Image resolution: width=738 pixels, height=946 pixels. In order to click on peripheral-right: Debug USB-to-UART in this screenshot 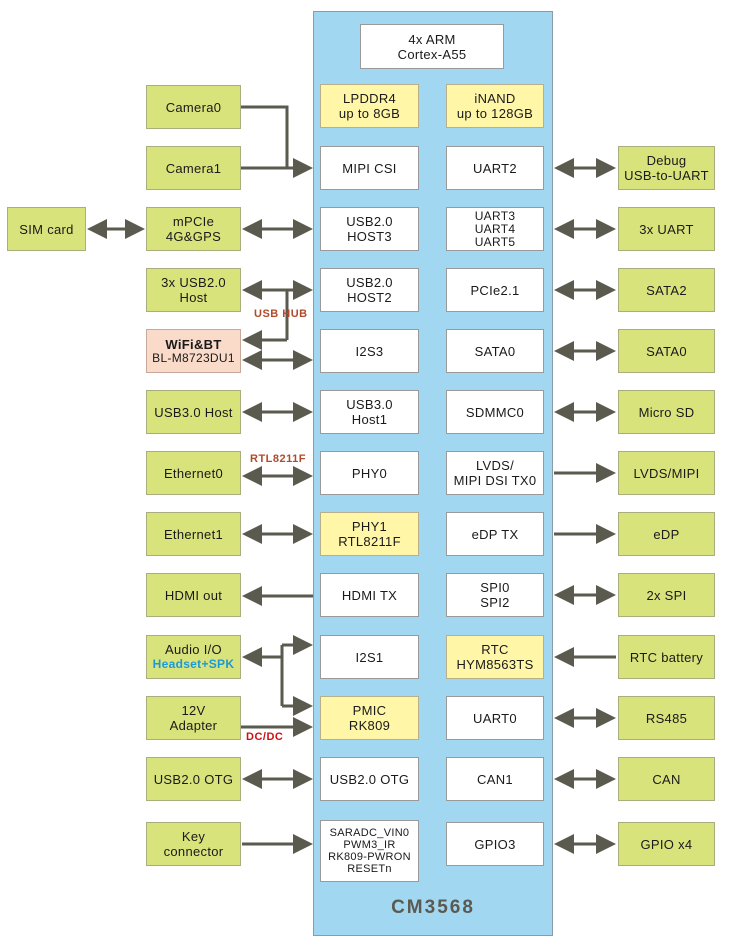, I will do `click(666, 168)`.